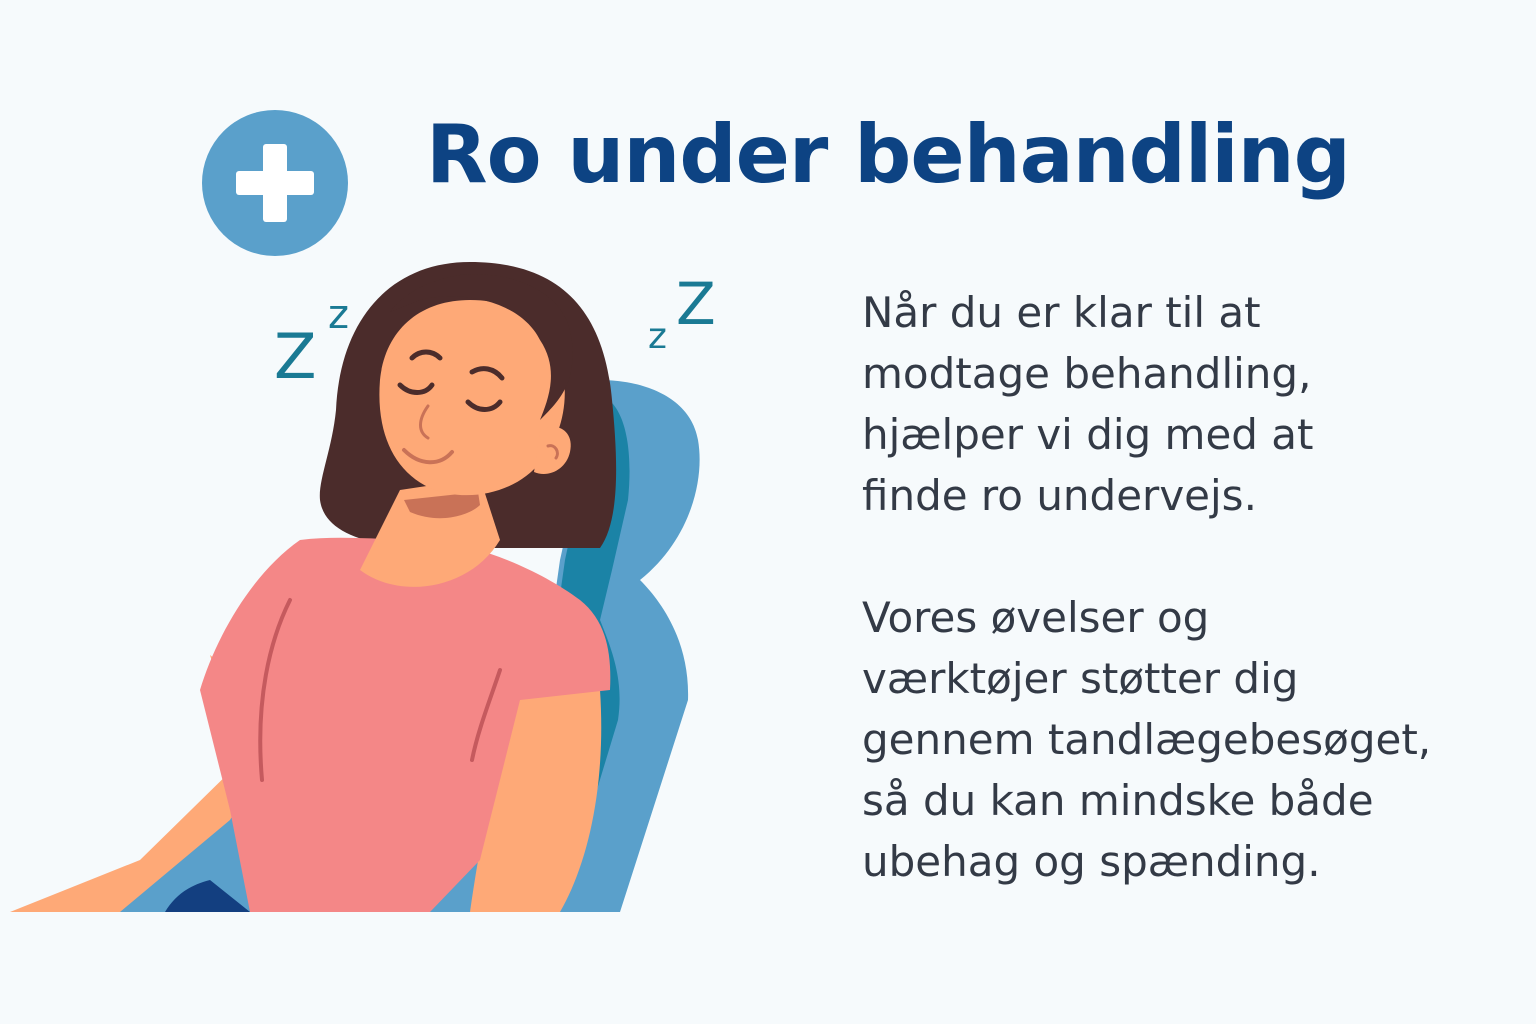 The width and height of the screenshot is (1536, 1024). I want to click on paragraph-line: værktøjer støtter dig, so click(1080, 678).